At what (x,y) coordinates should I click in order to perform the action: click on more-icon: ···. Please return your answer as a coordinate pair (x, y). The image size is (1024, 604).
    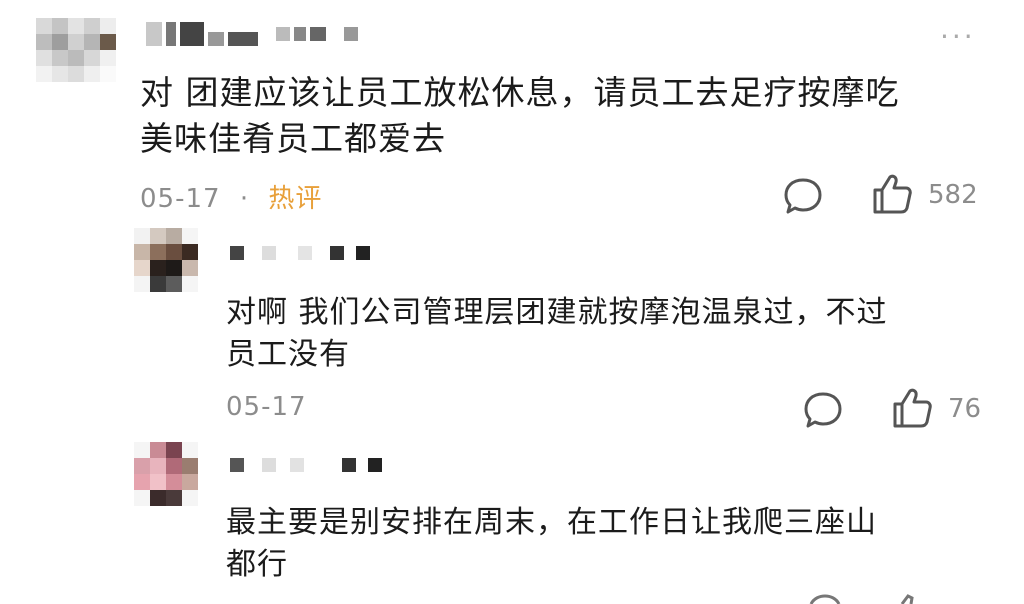
    Looking at the image, I should click on (958, 36).